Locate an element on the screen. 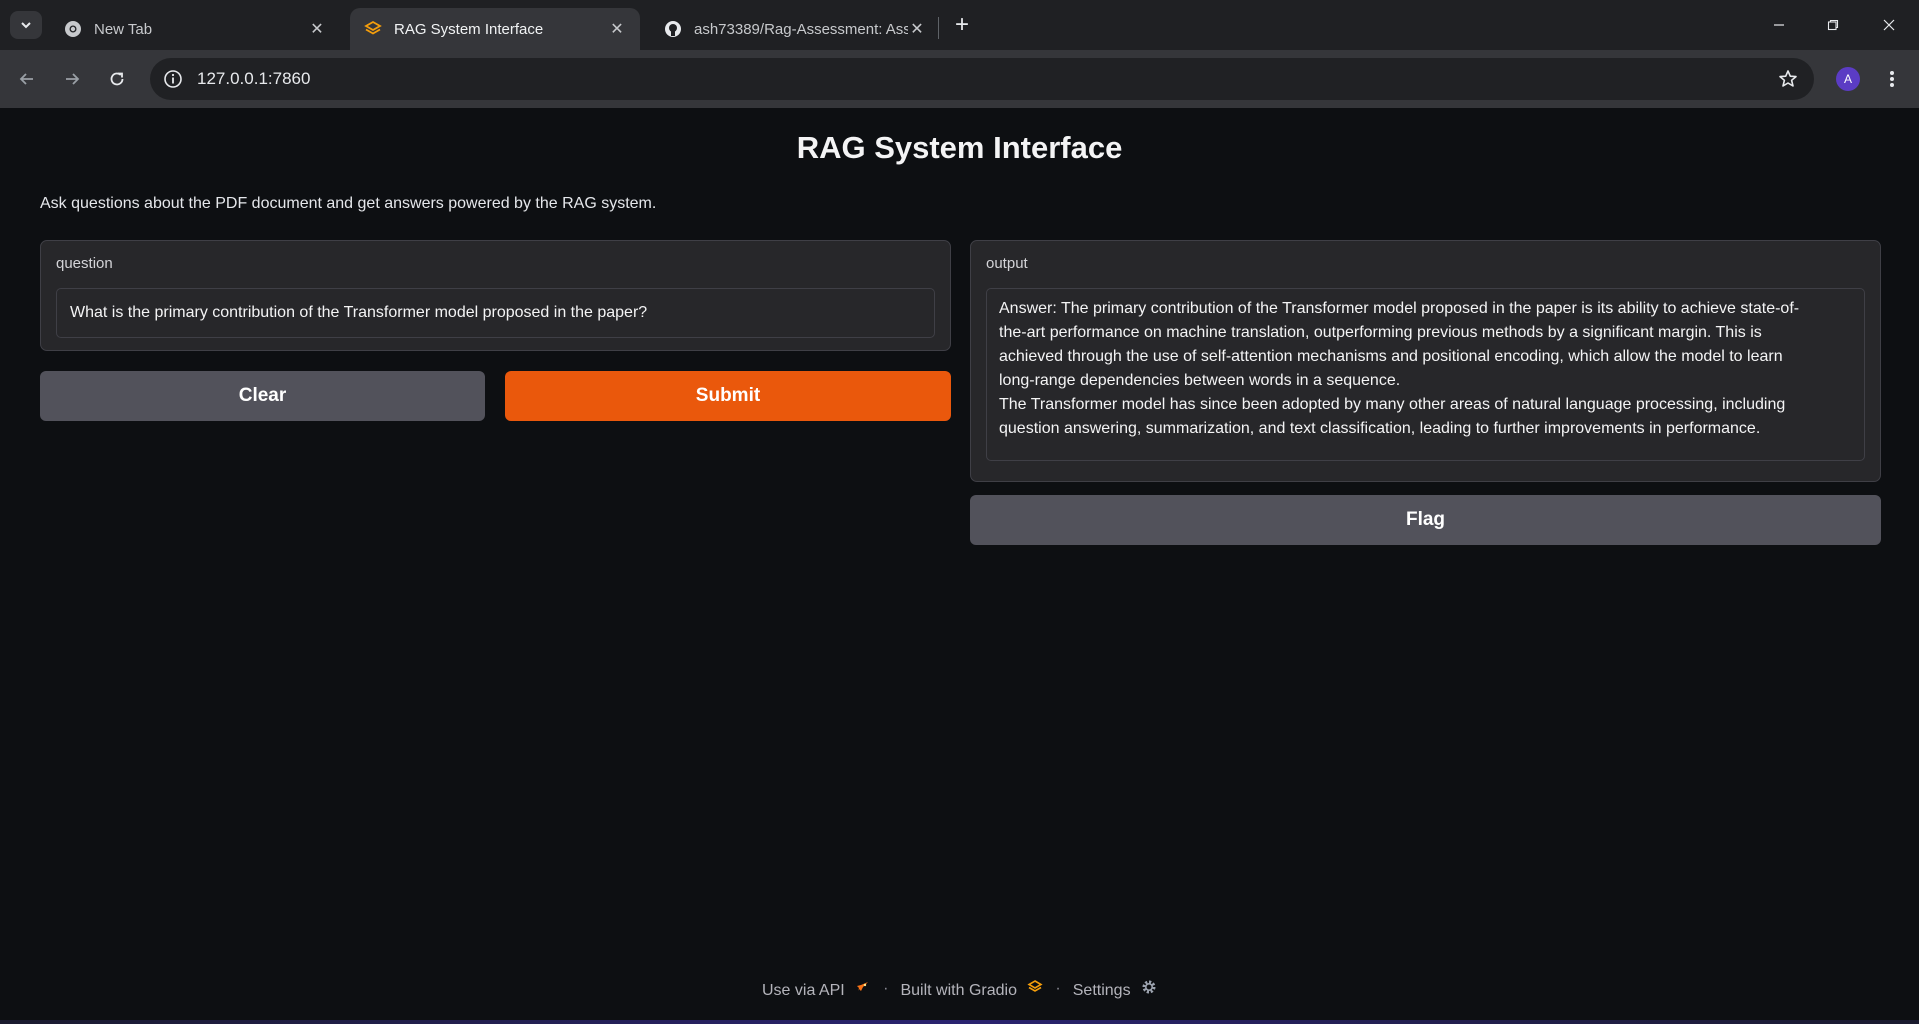 Image resolution: width=1919 pixels, height=1024 pixels. browser-toolbar: 127.0.0.1:7860 A is located at coordinates (959, 79).